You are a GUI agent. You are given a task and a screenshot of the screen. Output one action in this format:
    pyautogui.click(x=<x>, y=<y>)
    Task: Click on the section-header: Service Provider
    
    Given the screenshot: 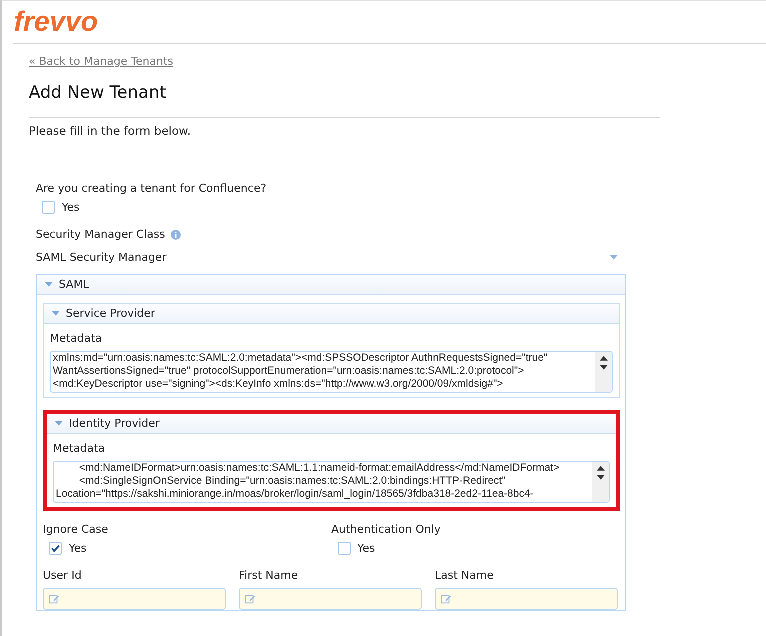 What is the action you would take?
    pyautogui.click(x=331, y=314)
    